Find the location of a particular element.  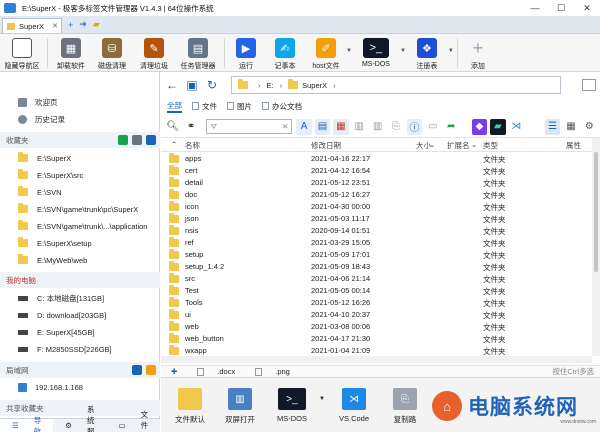

drive-item: C: 本地磁盘[131GB] is located at coordinates (80, 298).